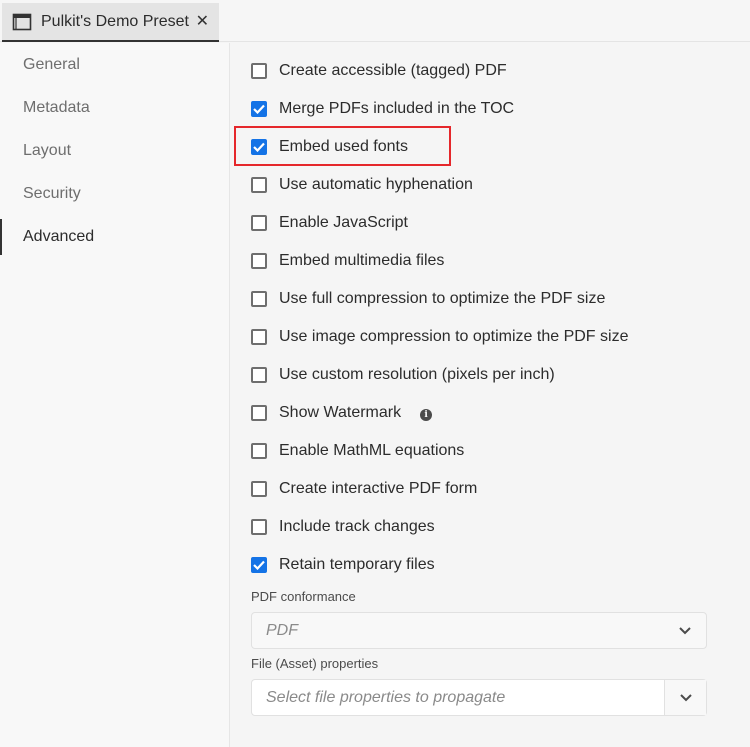  What do you see at coordinates (343, 146) in the screenshot?
I see `option-label: Embed used fonts` at bounding box center [343, 146].